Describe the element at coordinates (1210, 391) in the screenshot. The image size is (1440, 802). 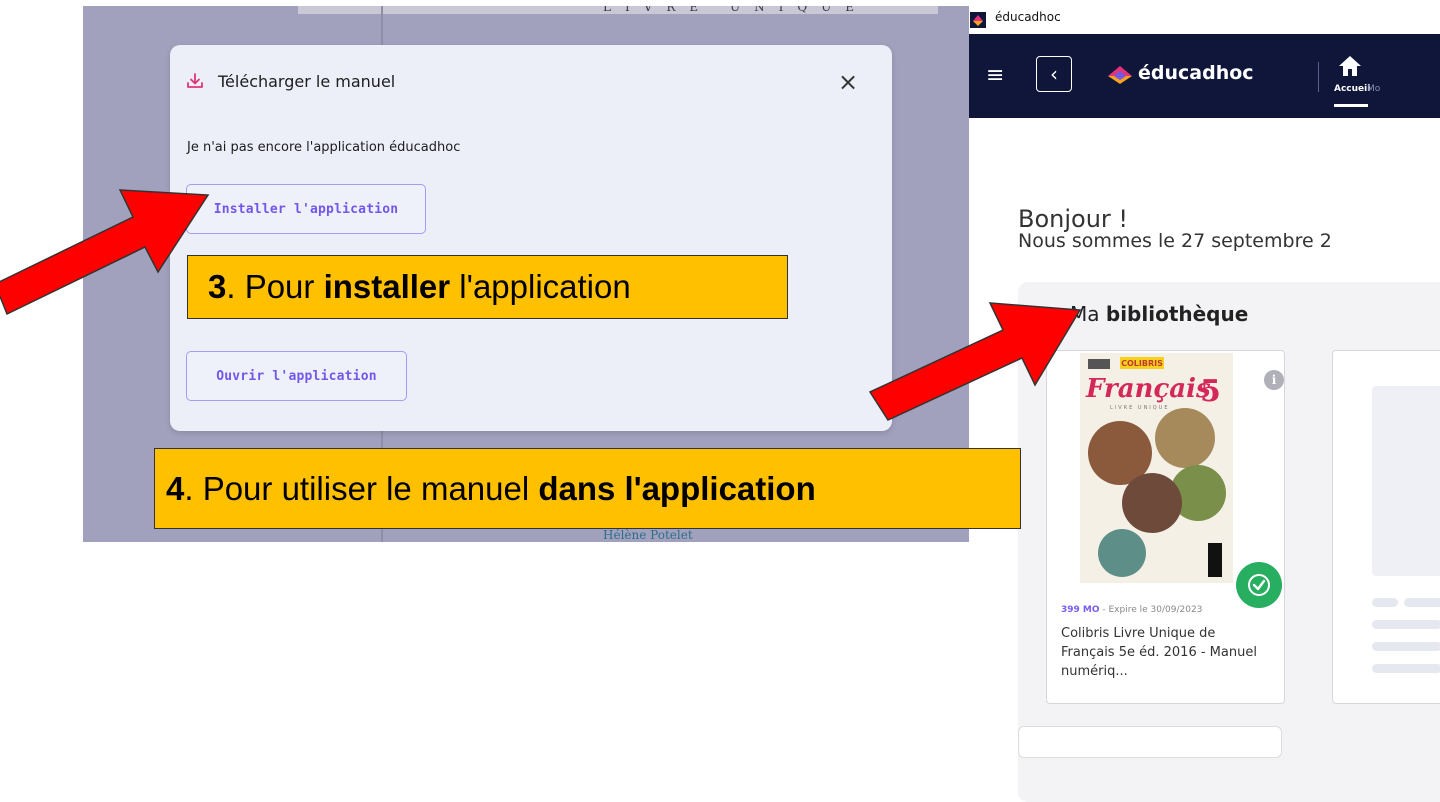
I see `cover-grade: 5` at that location.